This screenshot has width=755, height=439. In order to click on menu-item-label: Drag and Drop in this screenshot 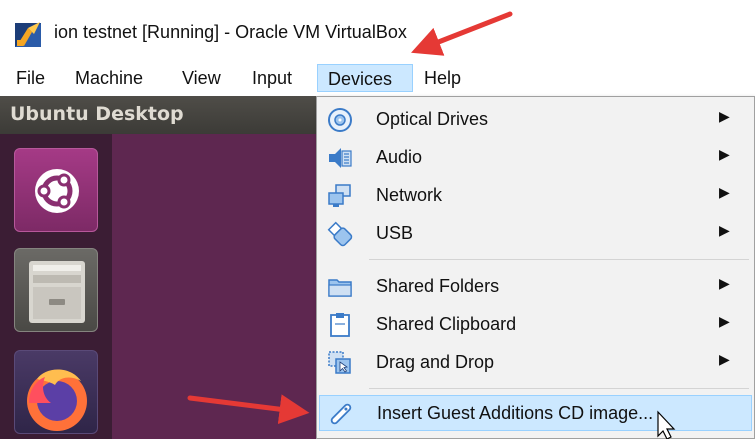, I will do `click(435, 362)`.